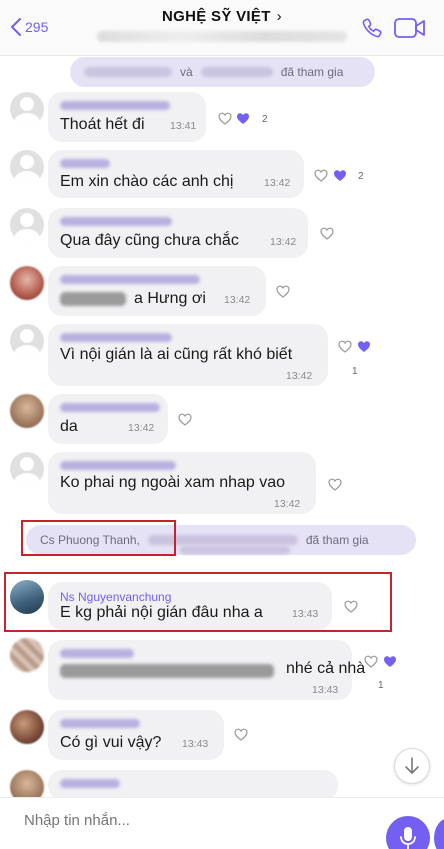 This screenshot has height=849, width=444. I want to click on message-text: da, so click(69, 426).